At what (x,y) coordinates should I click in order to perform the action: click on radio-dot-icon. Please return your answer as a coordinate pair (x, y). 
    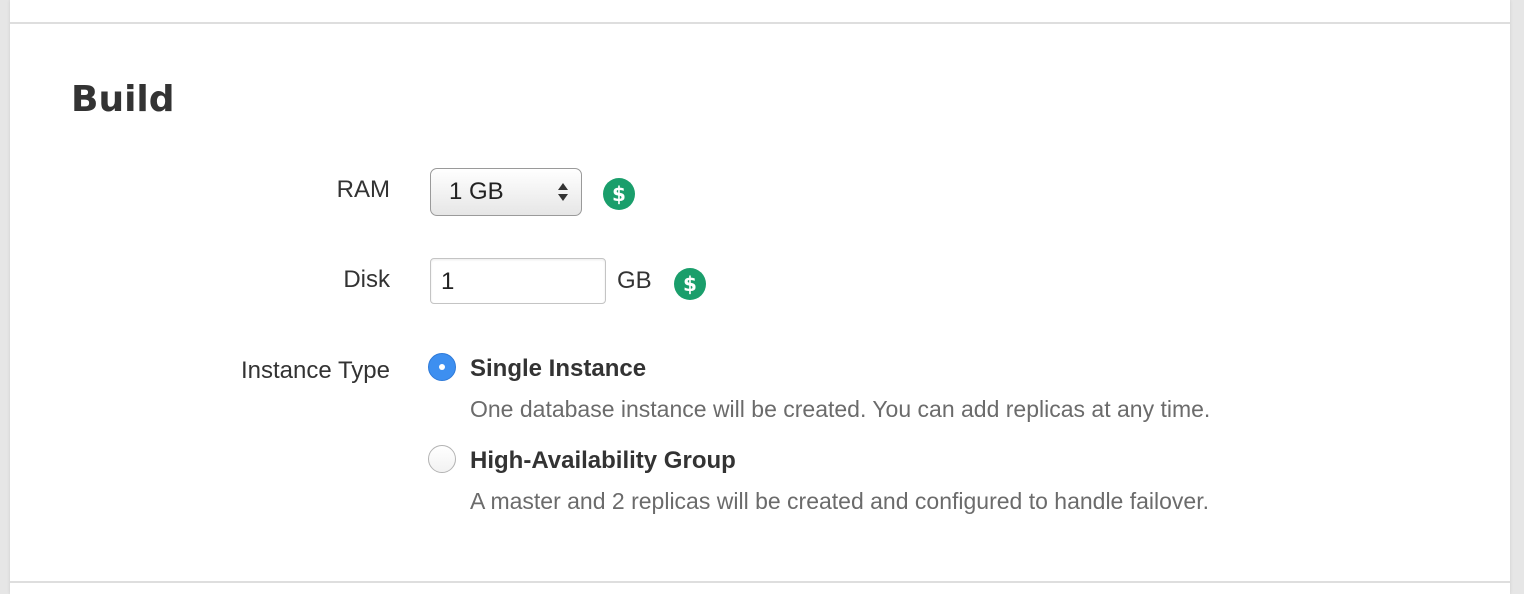
    Looking at the image, I should click on (442, 367).